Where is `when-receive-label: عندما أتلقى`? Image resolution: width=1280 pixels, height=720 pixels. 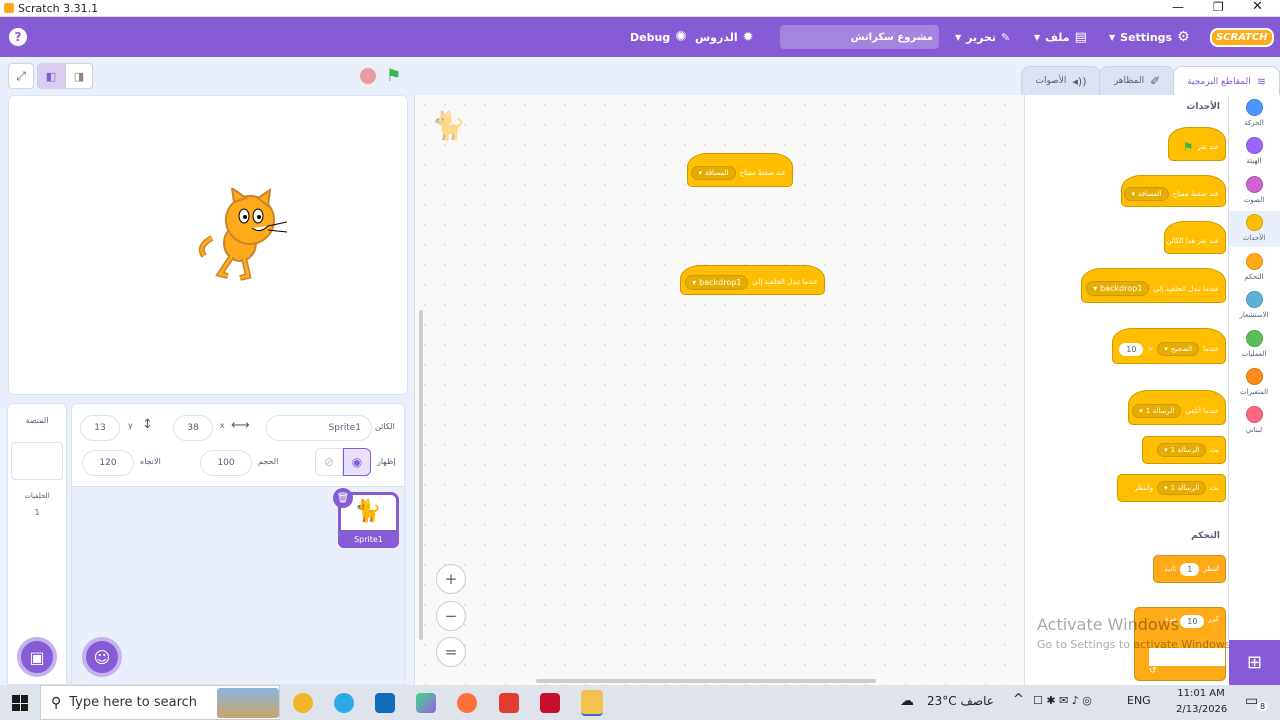
when-receive-label: عندما أتلقى is located at coordinates (1202, 410).